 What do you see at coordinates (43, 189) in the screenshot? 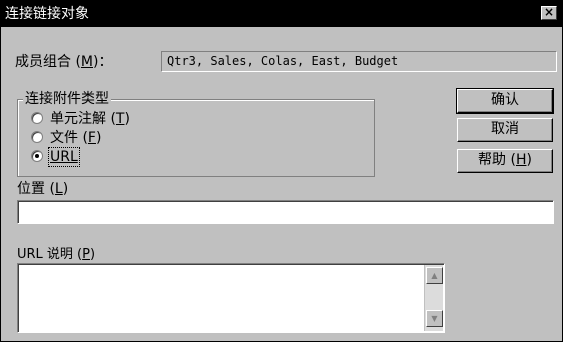
I see `location-label: 位置 (L)` at bounding box center [43, 189].